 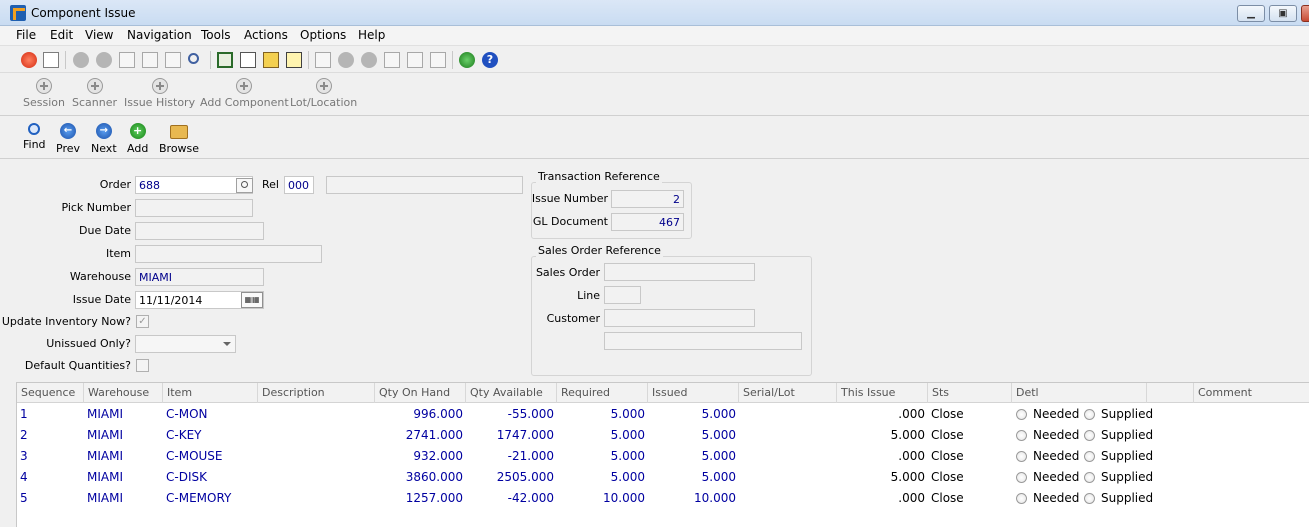 What do you see at coordinates (1079, 393) in the screenshot?
I see `col-detl: Detl` at bounding box center [1079, 393].